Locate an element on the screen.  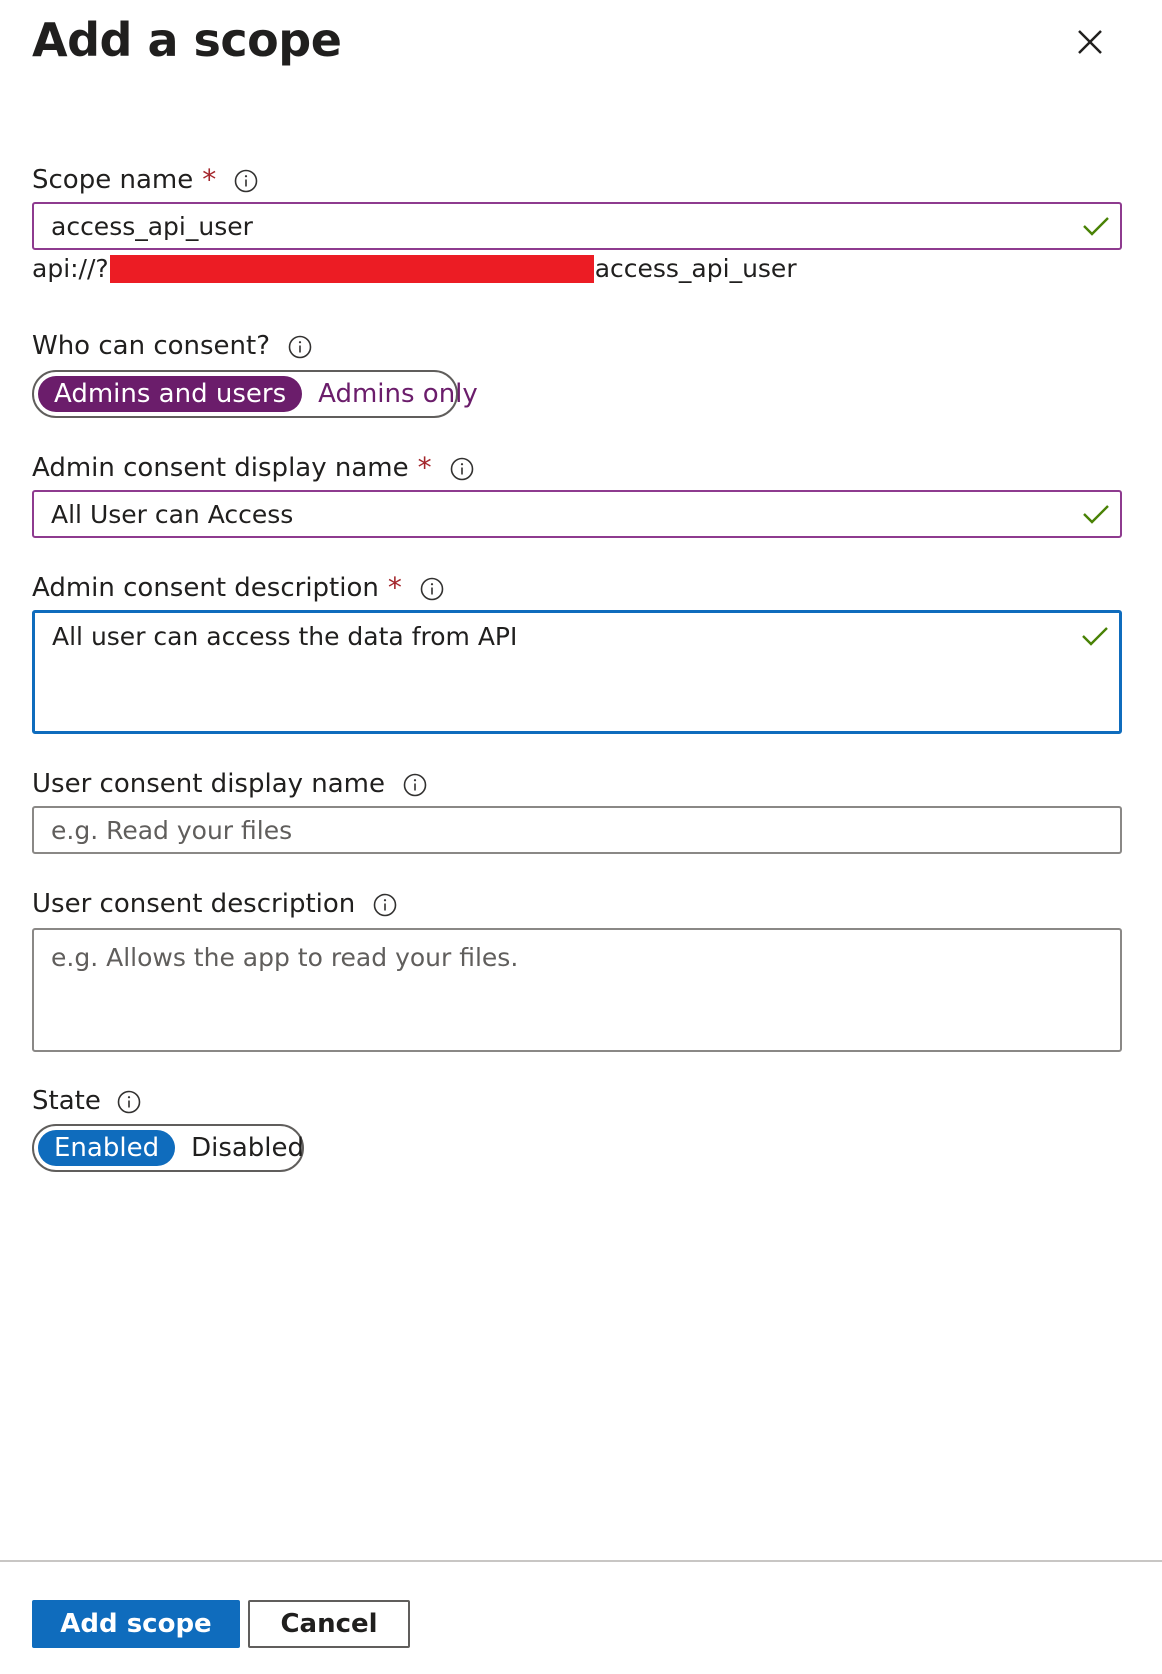
redaction-bar is located at coordinates (351, 269).